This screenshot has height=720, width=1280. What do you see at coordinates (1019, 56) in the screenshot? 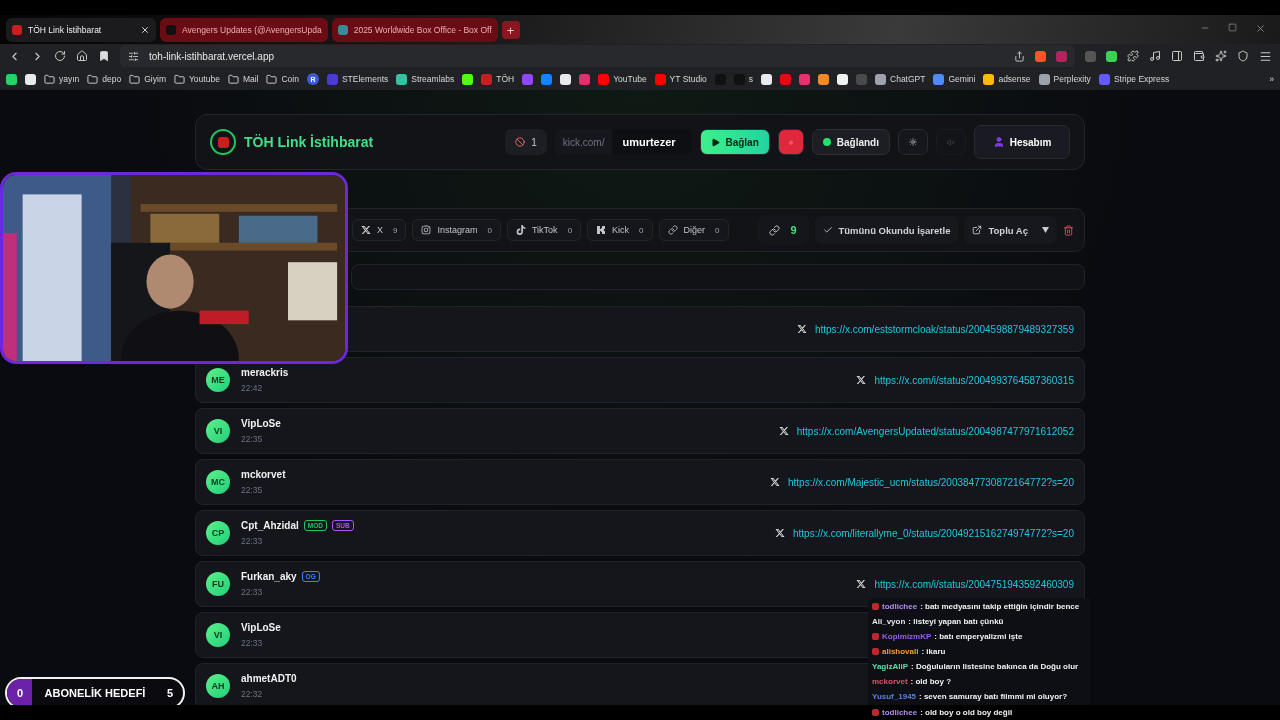
I see `share-icon` at bounding box center [1019, 56].